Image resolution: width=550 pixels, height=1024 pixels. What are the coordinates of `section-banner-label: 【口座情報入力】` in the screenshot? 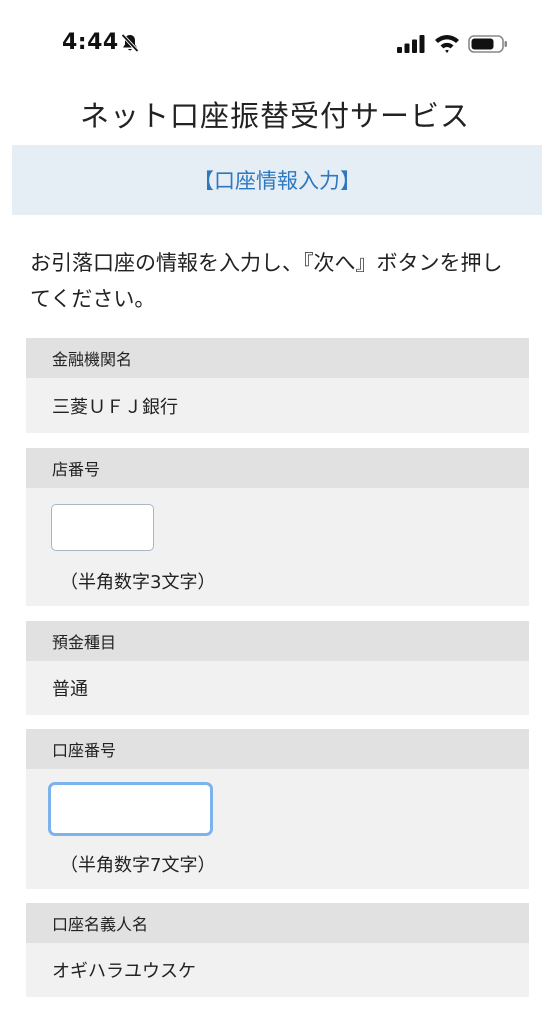 It's located at (277, 181).